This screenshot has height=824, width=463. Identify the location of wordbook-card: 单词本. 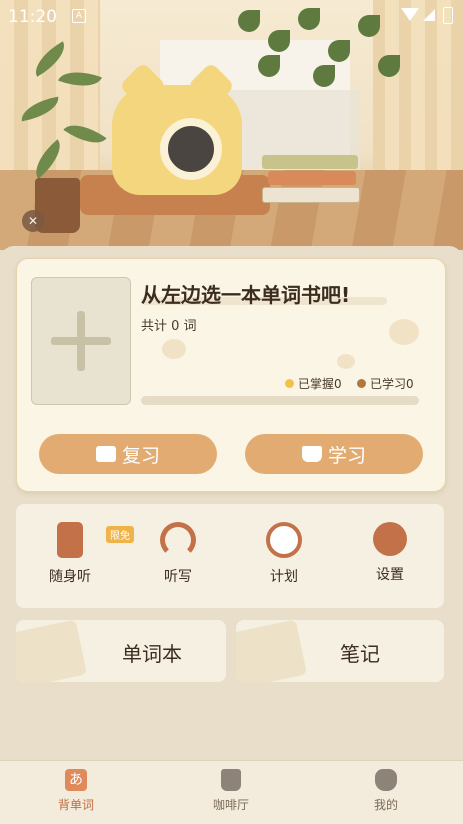
(121, 651).